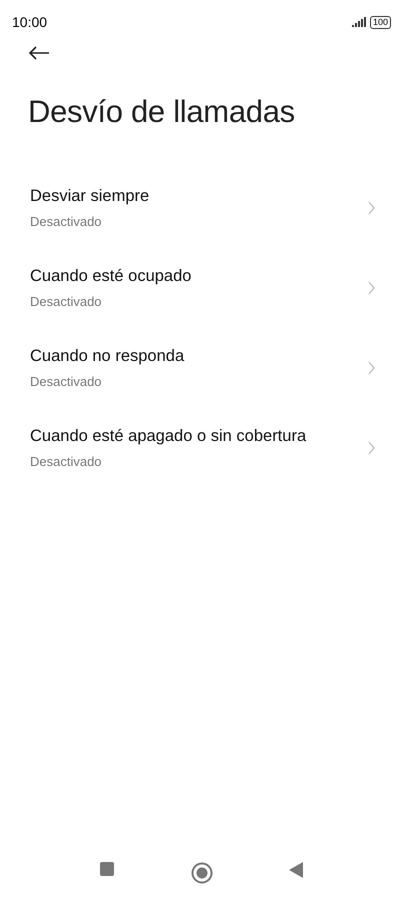  I want to click on back-nav-button, so click(296, 870).